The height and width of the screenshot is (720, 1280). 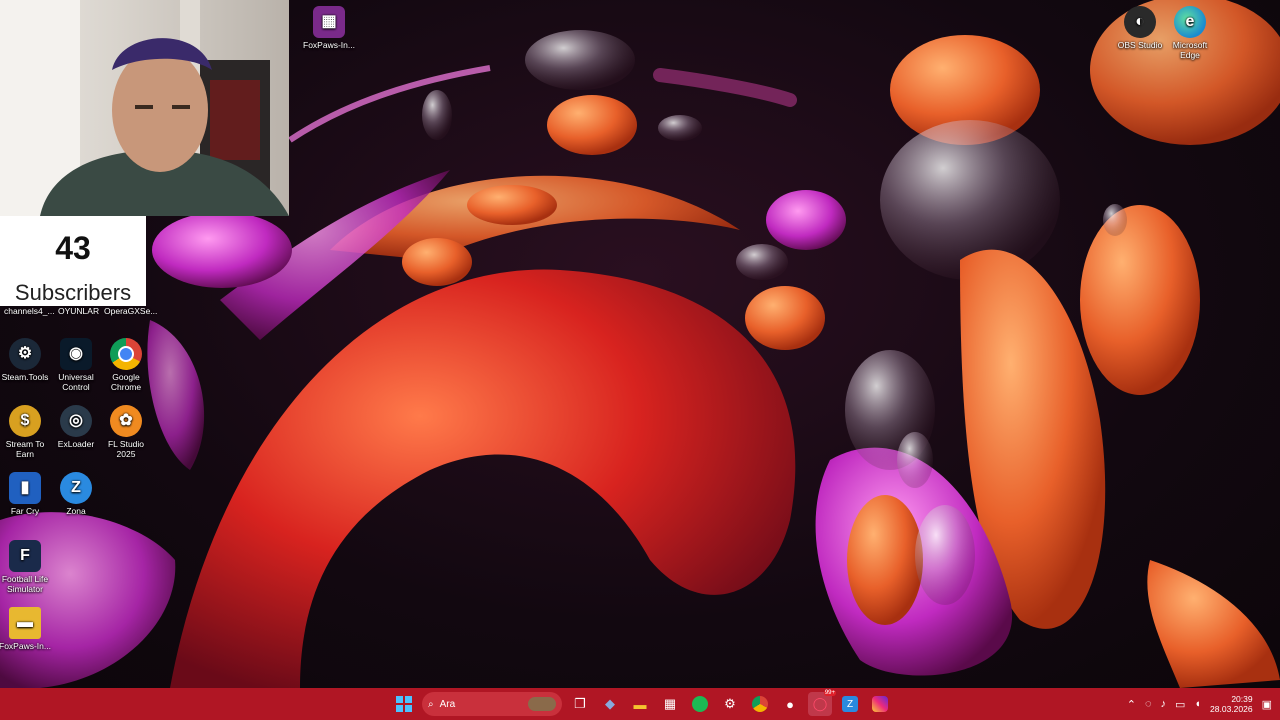 I want to click on network-icon: ▭, so click(x=1180, y=704).